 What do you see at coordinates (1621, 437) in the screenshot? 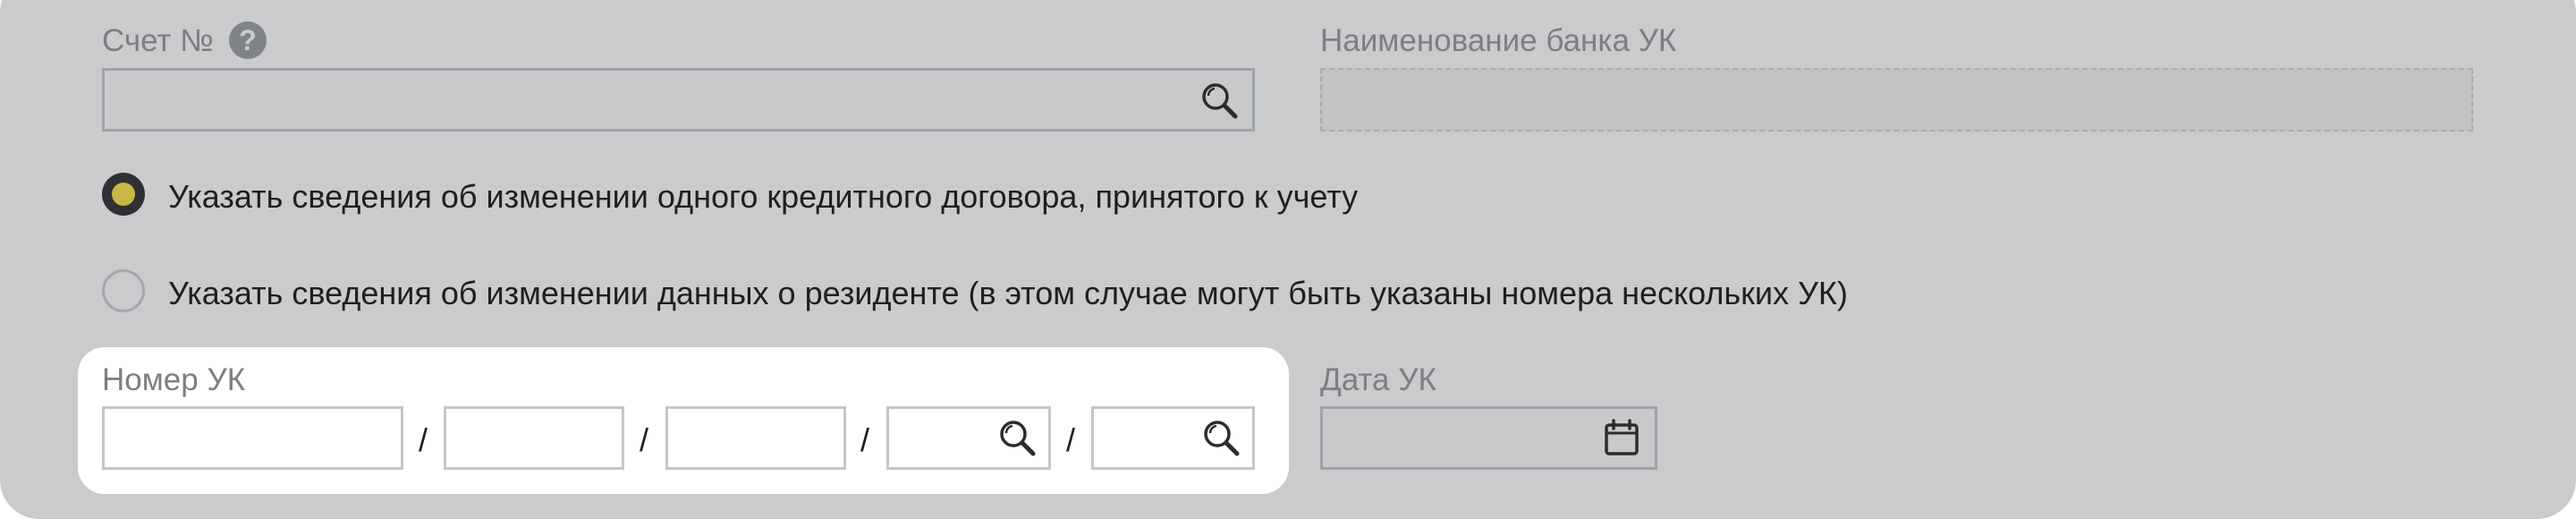
I see `calendar-icon` at bounding box center [1621, 437].